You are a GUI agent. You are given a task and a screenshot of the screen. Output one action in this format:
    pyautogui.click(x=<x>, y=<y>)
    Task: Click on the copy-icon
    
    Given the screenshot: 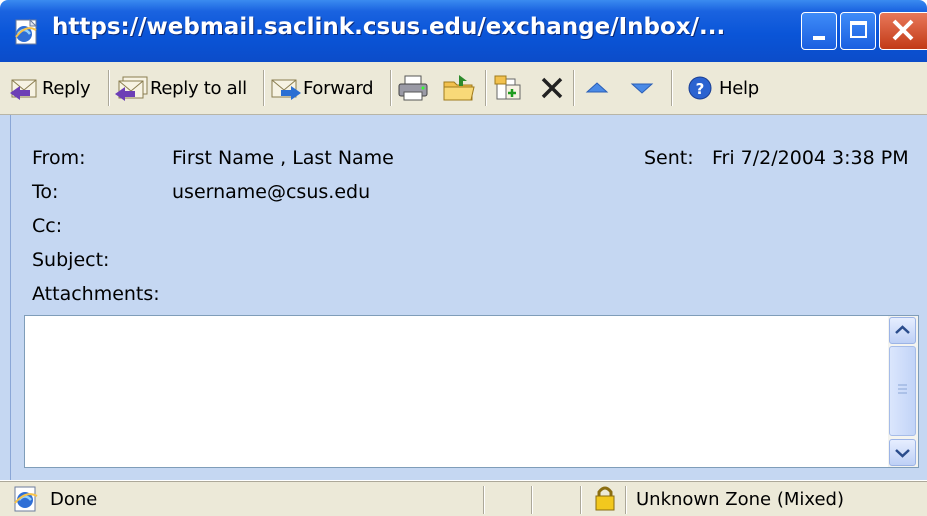 What is the action you would take?
    pyautogui.click(x=507, y=87)
    